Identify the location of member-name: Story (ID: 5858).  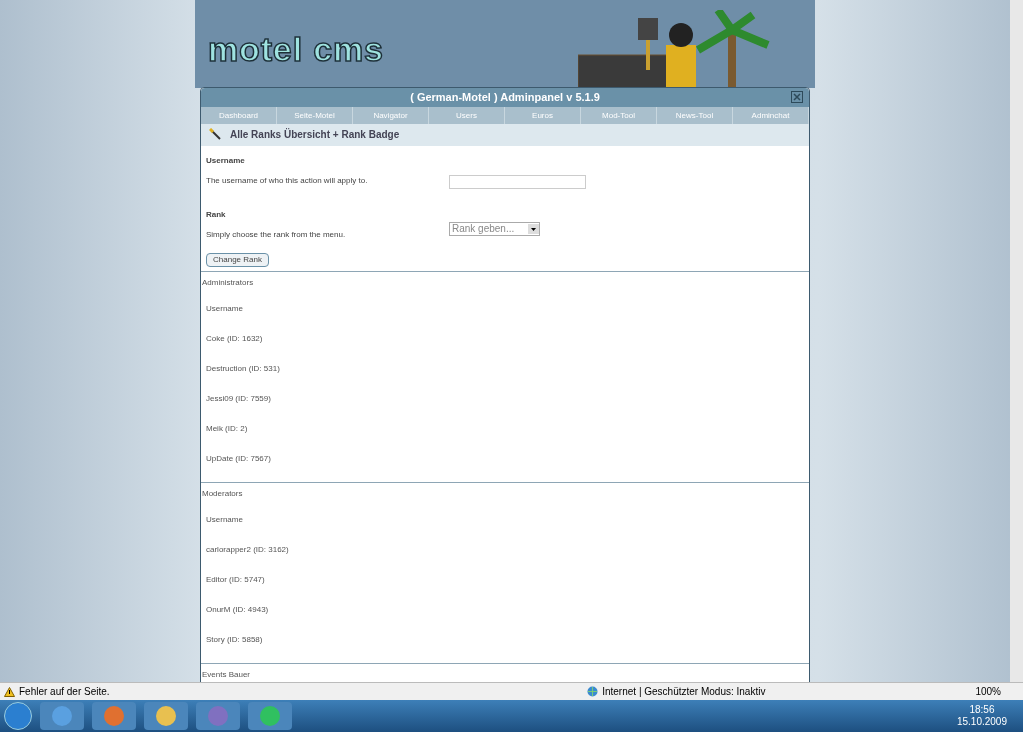
(234, 640).